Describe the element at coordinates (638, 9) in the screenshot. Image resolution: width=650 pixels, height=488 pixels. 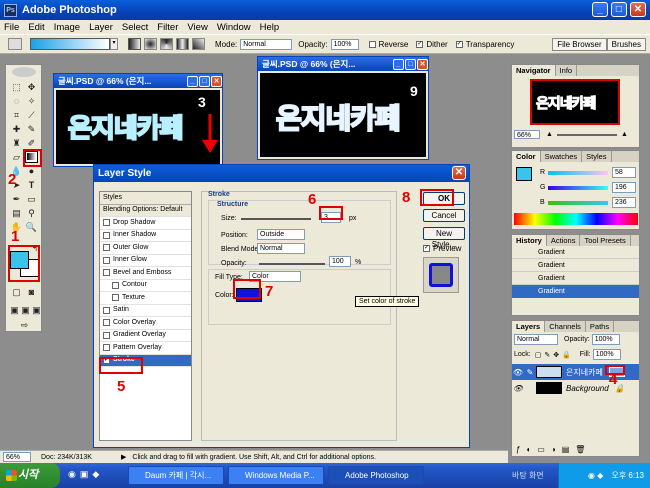
I see `close-button: ✕` at that location.